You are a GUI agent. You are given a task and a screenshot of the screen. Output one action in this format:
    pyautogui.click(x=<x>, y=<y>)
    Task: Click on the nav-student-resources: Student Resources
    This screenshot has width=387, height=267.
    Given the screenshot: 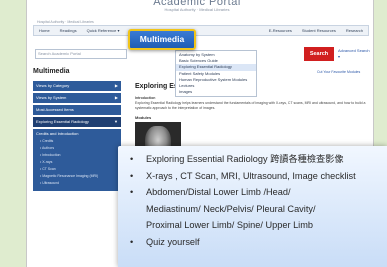 What is the action you would take?
    pyautogui.click(x=319, y=30)
    